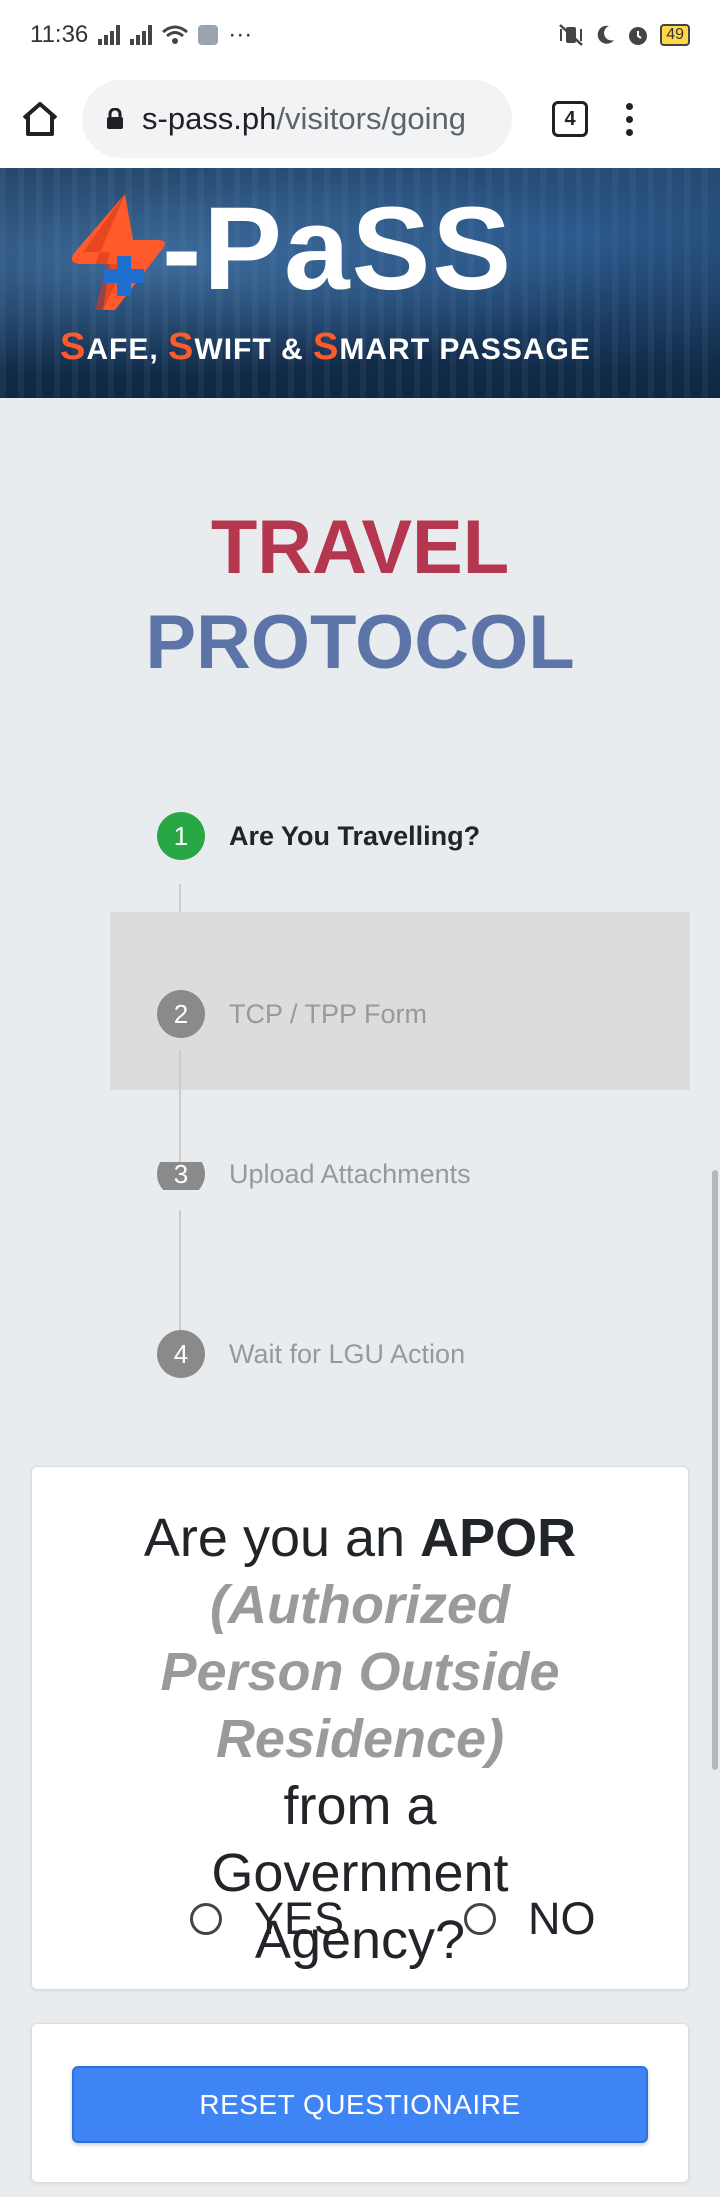 The width and height of the screenshot is (720, 2197). I want to click on status-right: 49, so click(624, 35).